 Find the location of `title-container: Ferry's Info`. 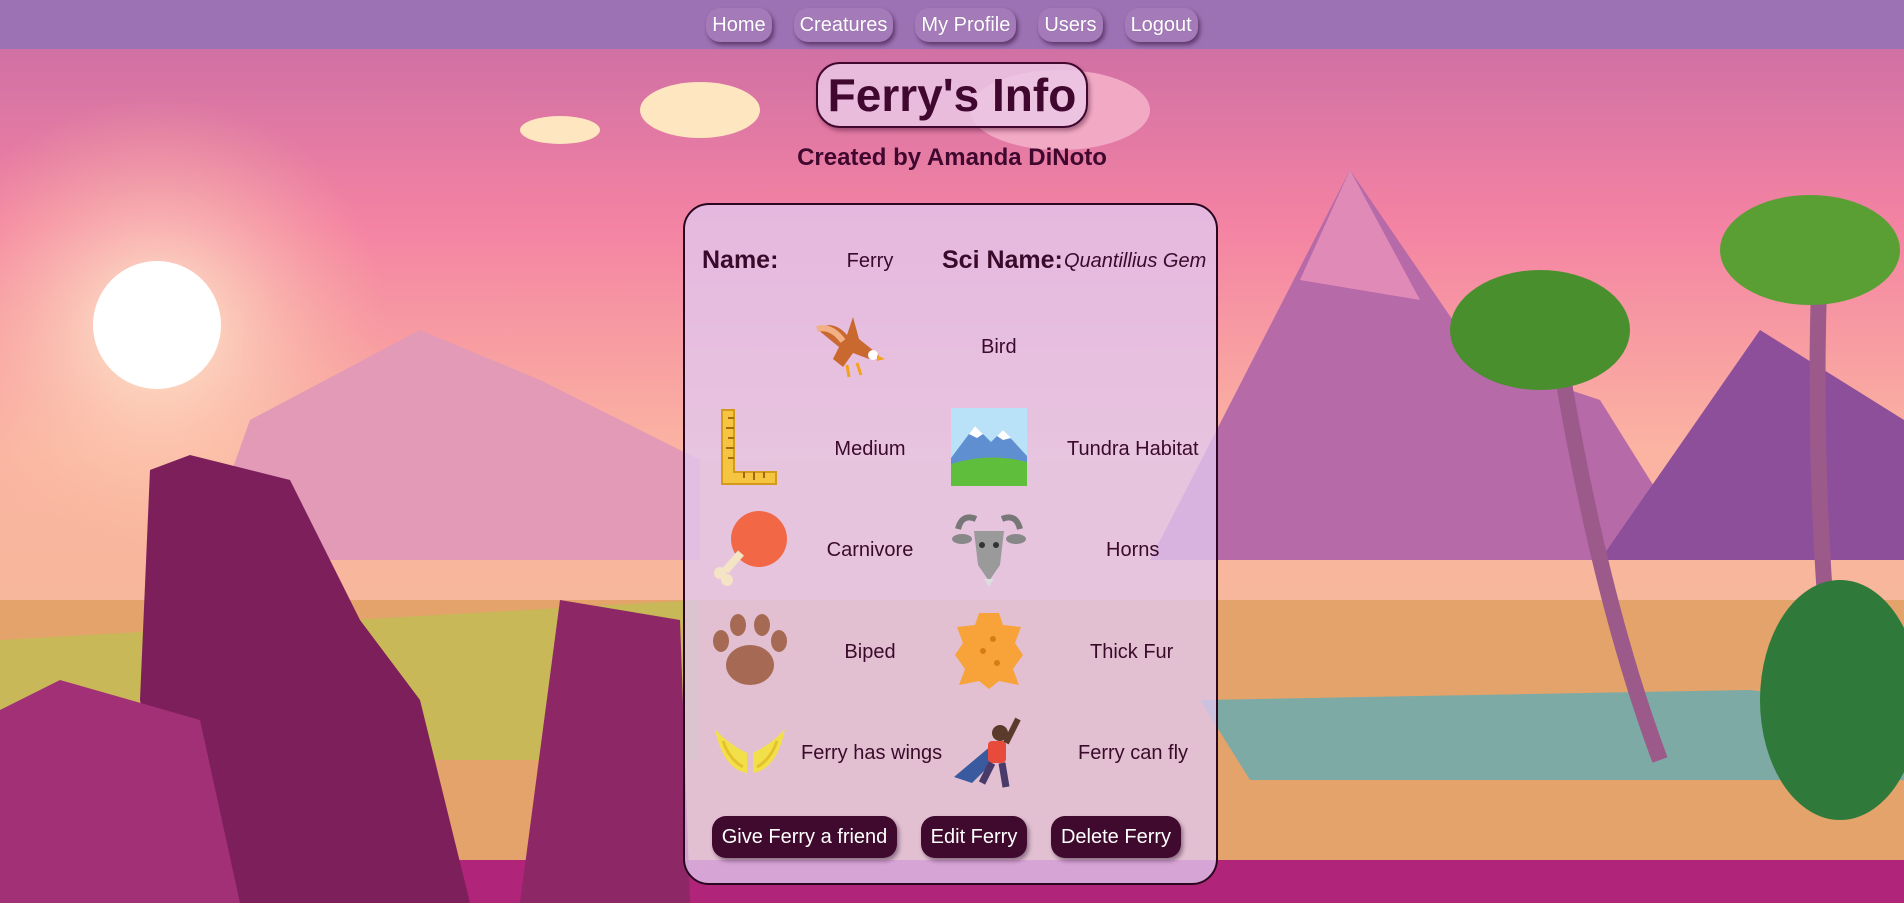

title-container: Ferry's Info is located at coordinates (952, 95).